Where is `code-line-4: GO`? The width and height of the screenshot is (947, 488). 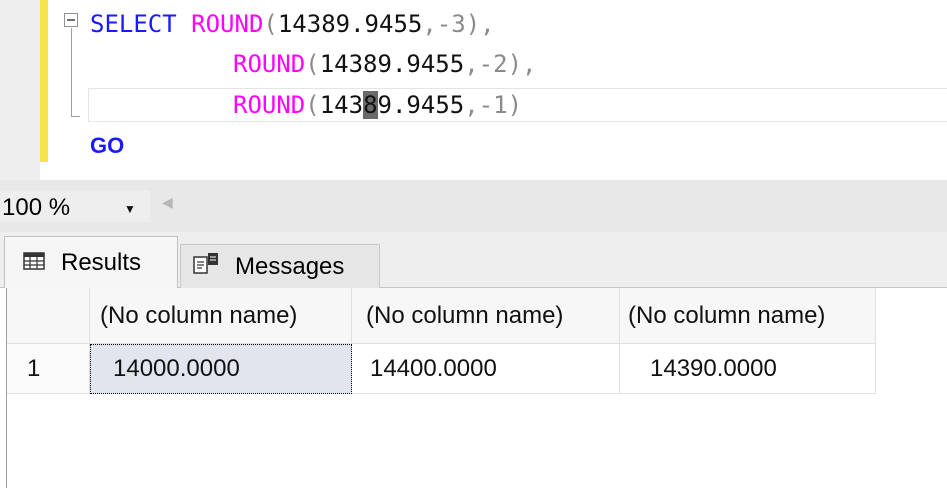
code-line-4: GO is located at coordinates (107, 145).